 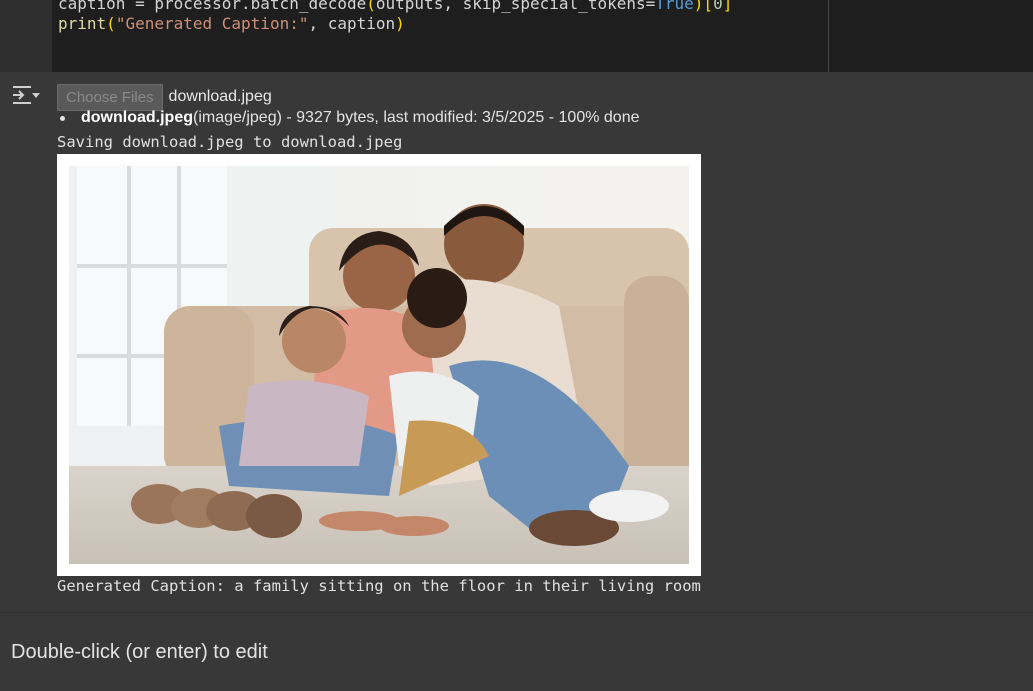 What do you see at coordinates (27, 95) in the screenshot?
I see `output-collapse-icon` at bounding box center [27, 95].